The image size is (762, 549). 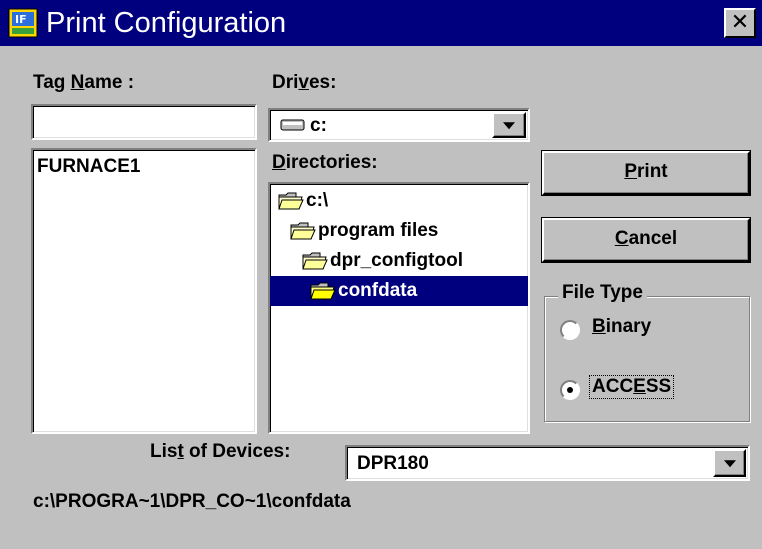 I want to click on radio-binary-label: Binary, so click(x=622, y=326).